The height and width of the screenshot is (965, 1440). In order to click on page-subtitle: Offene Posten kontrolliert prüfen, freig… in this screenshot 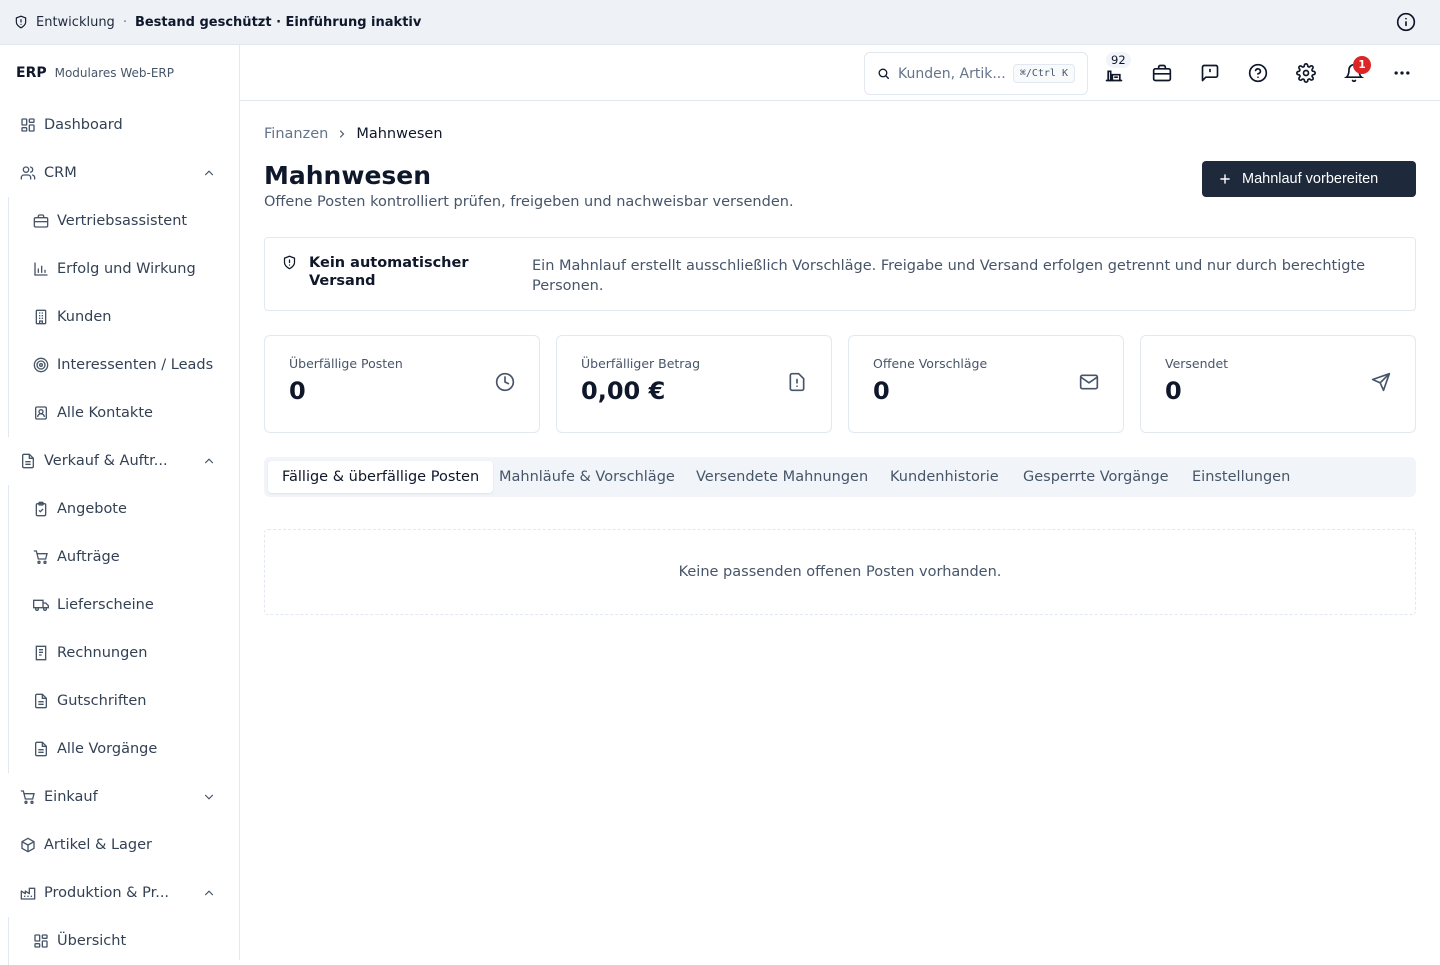, I will do `click(529, 202)`.